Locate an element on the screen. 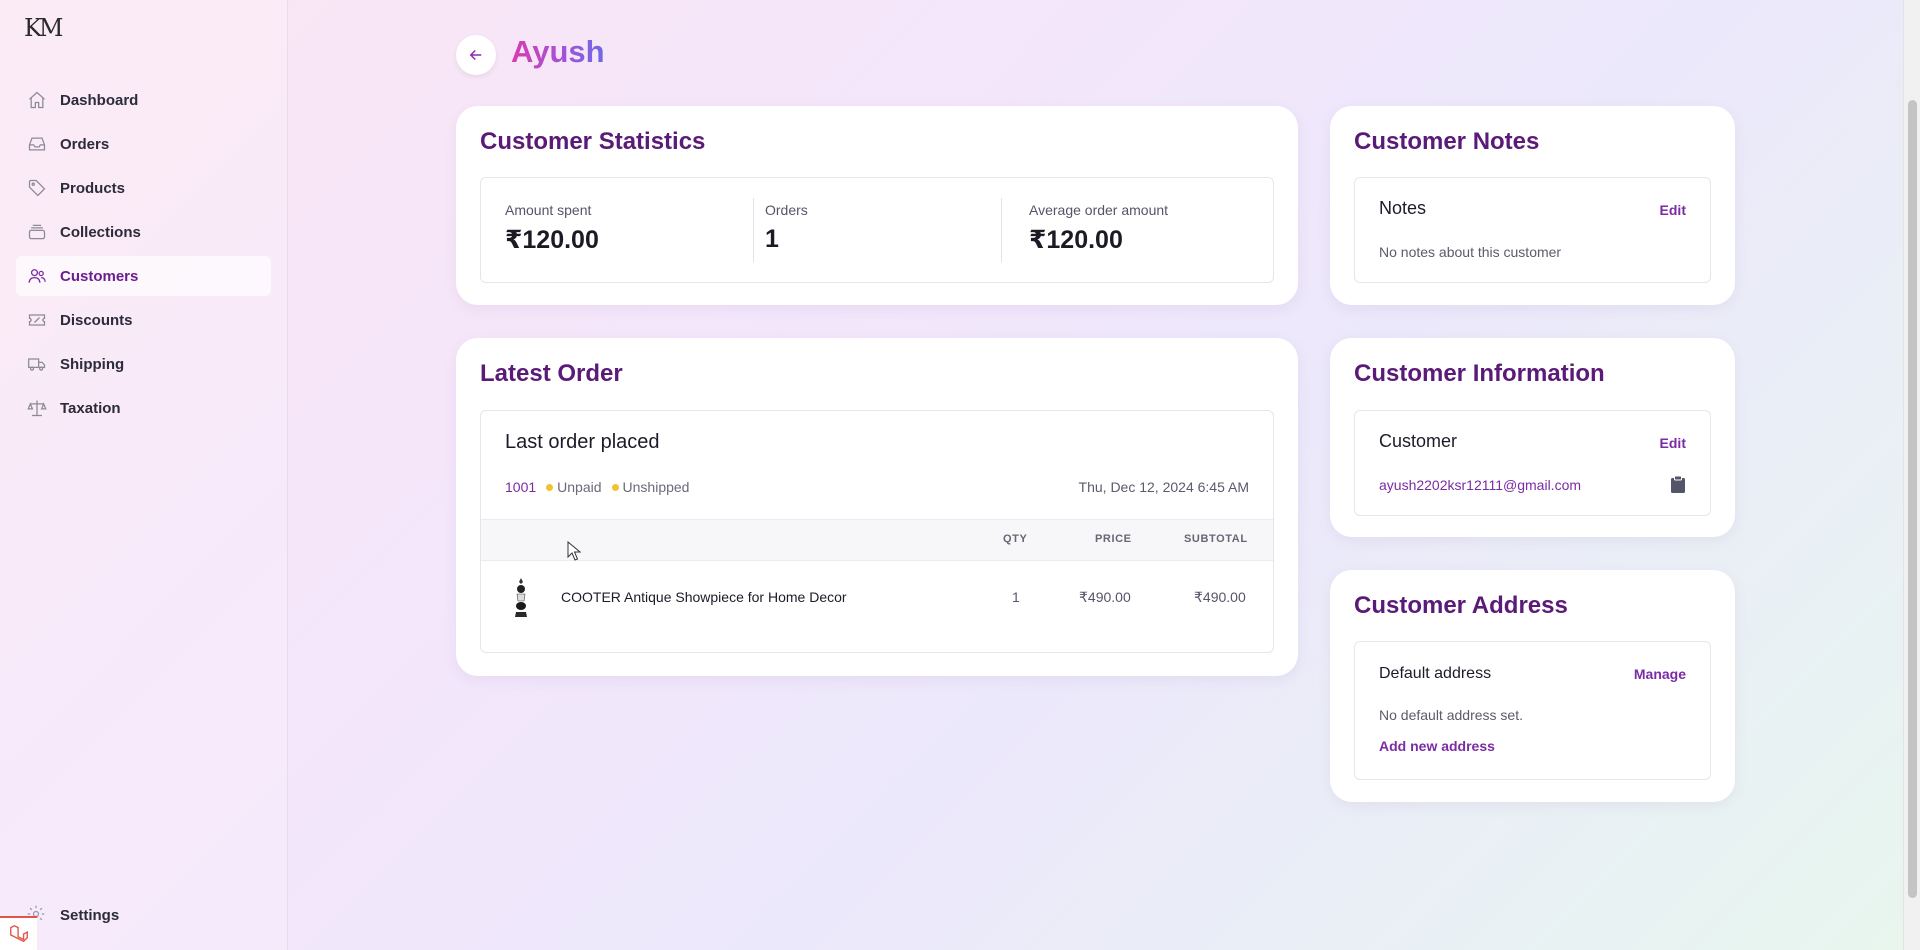 The image size is (1920, 950). stat-average-order: Average order amount ₹120.00 is located at coordinates (1126, 230).